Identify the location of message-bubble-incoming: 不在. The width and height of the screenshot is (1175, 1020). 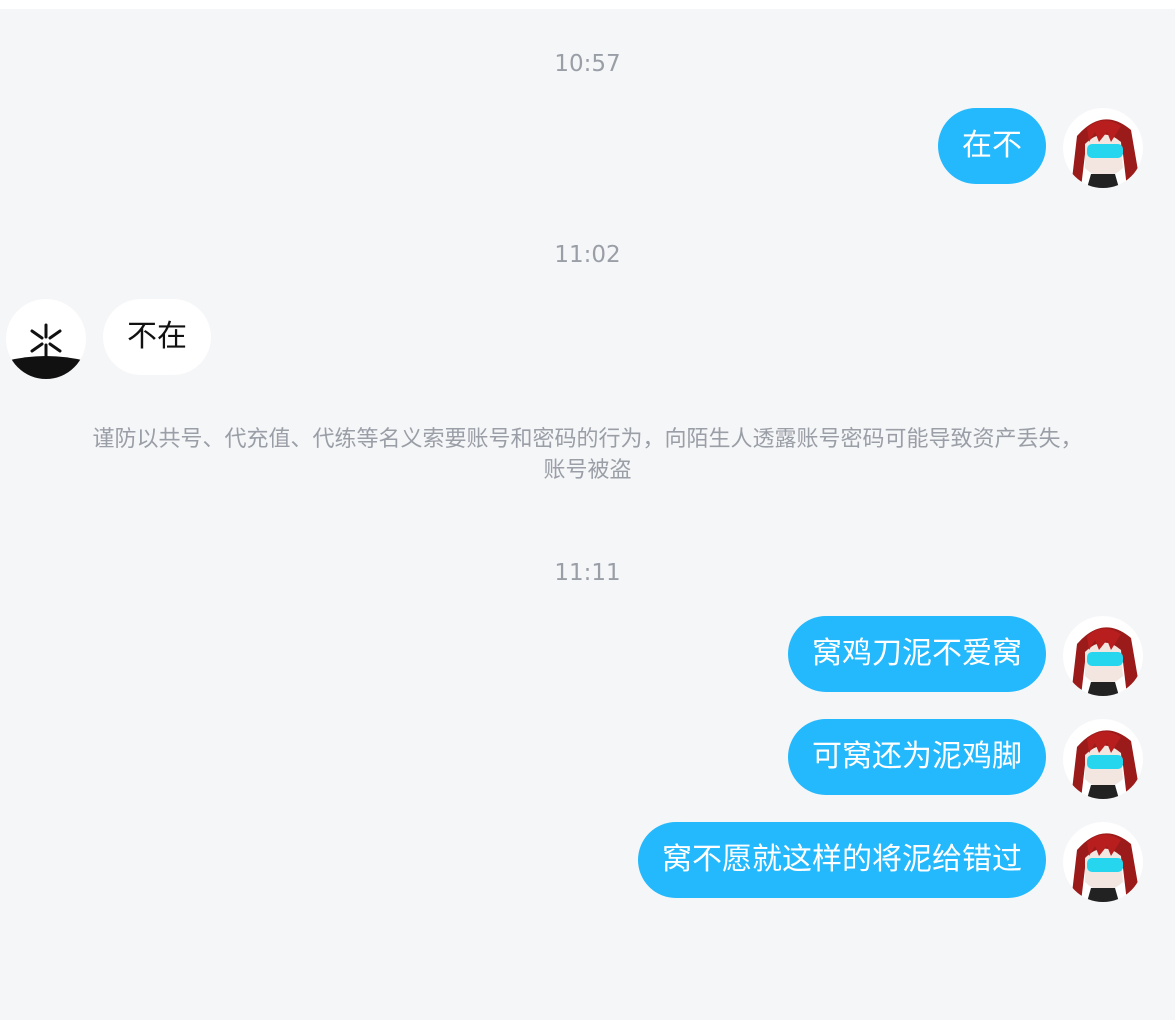
(157, 337).